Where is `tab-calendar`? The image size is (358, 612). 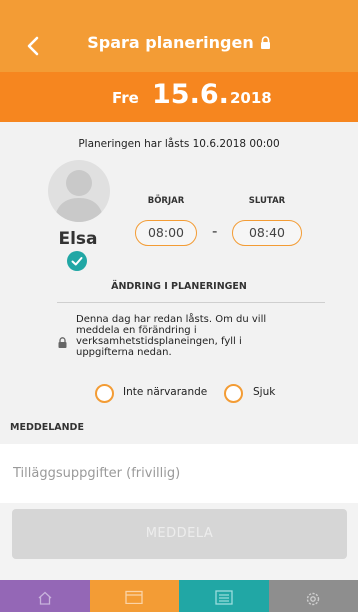 tab-calendar is located at coordinates (134, 596).